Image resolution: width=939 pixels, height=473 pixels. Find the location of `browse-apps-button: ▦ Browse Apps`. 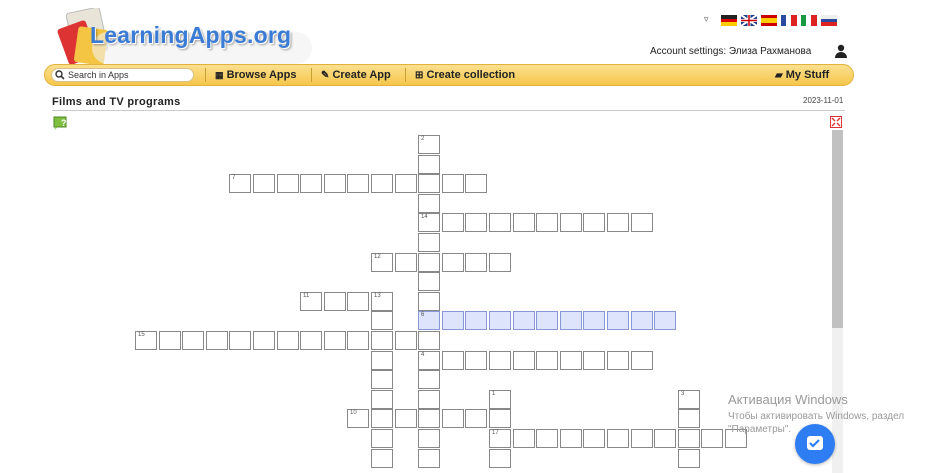

browse-apps-button: ▦ Browse Apps is located at coordinates (255, 75).